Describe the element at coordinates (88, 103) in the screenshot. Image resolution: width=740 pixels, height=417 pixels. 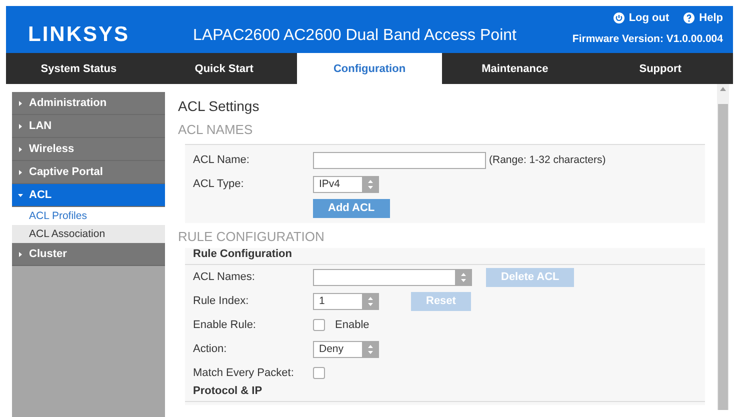
I see `sidebar-item: Administration` at that location.